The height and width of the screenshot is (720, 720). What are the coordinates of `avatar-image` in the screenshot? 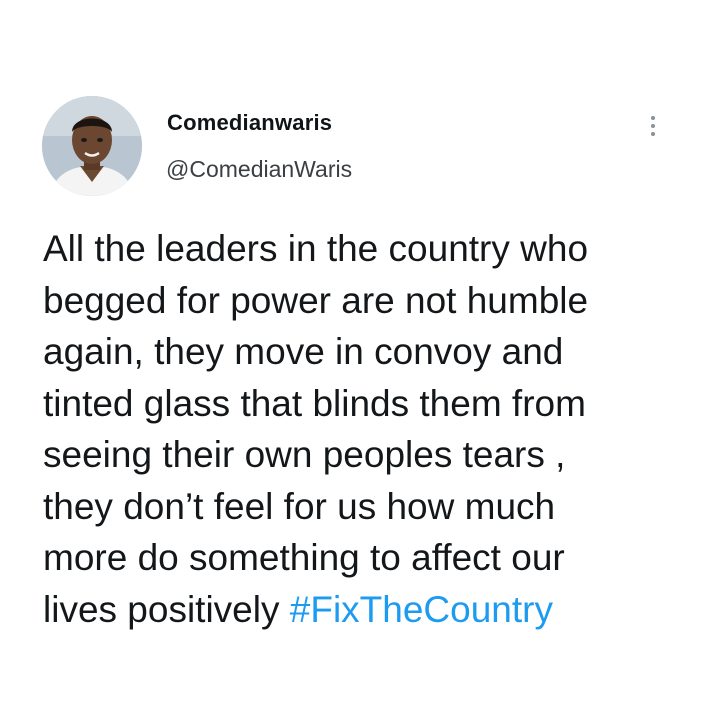 It's located at (92, 146).